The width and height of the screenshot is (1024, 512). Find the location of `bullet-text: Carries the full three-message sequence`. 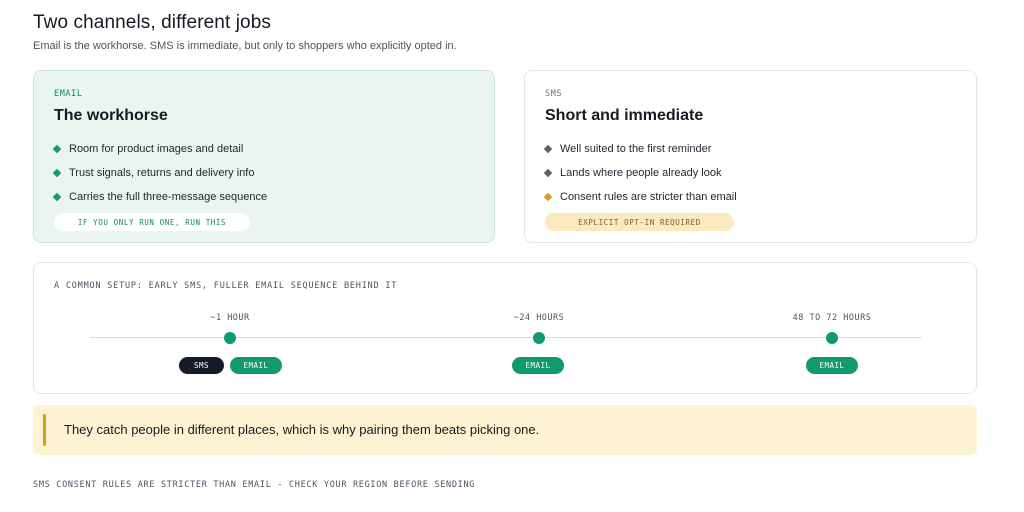

bullet-text: Carries the full three-message sequence is located at coordinates (168, 197).